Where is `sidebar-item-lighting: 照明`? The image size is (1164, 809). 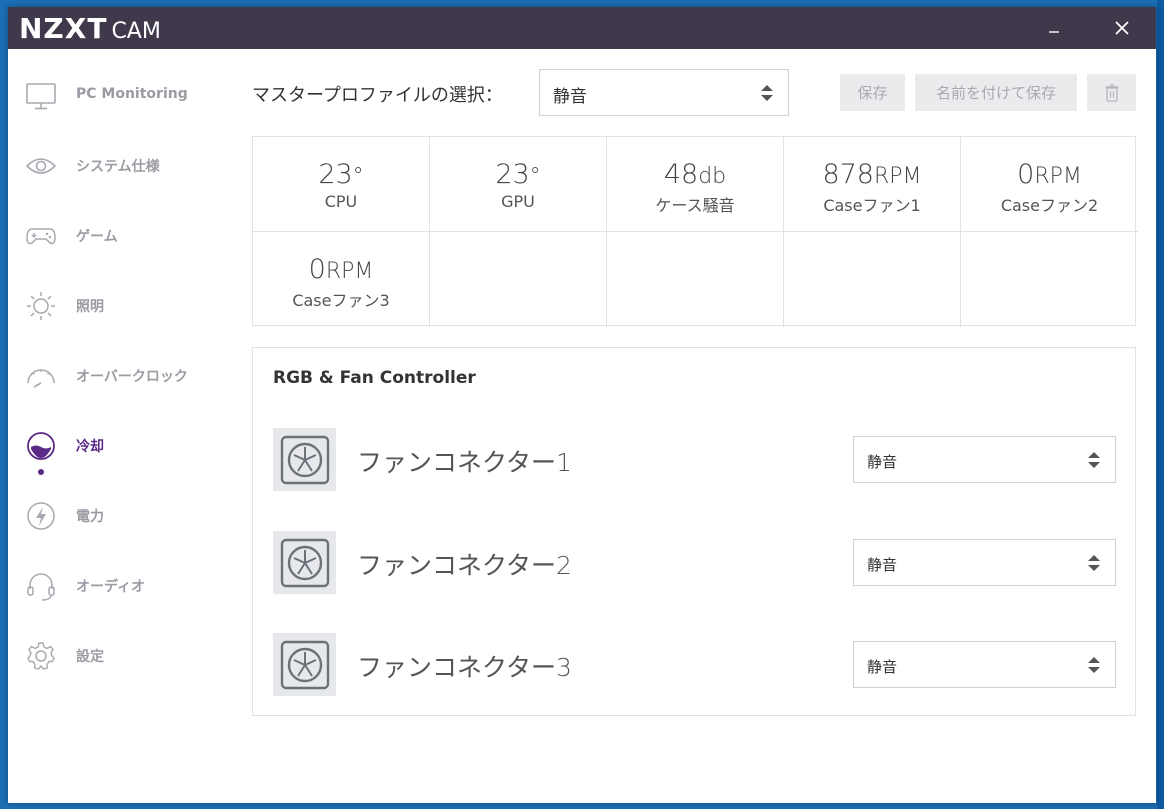 sidebar-item-lighting: 照明 is located at coordinates (118, 306).